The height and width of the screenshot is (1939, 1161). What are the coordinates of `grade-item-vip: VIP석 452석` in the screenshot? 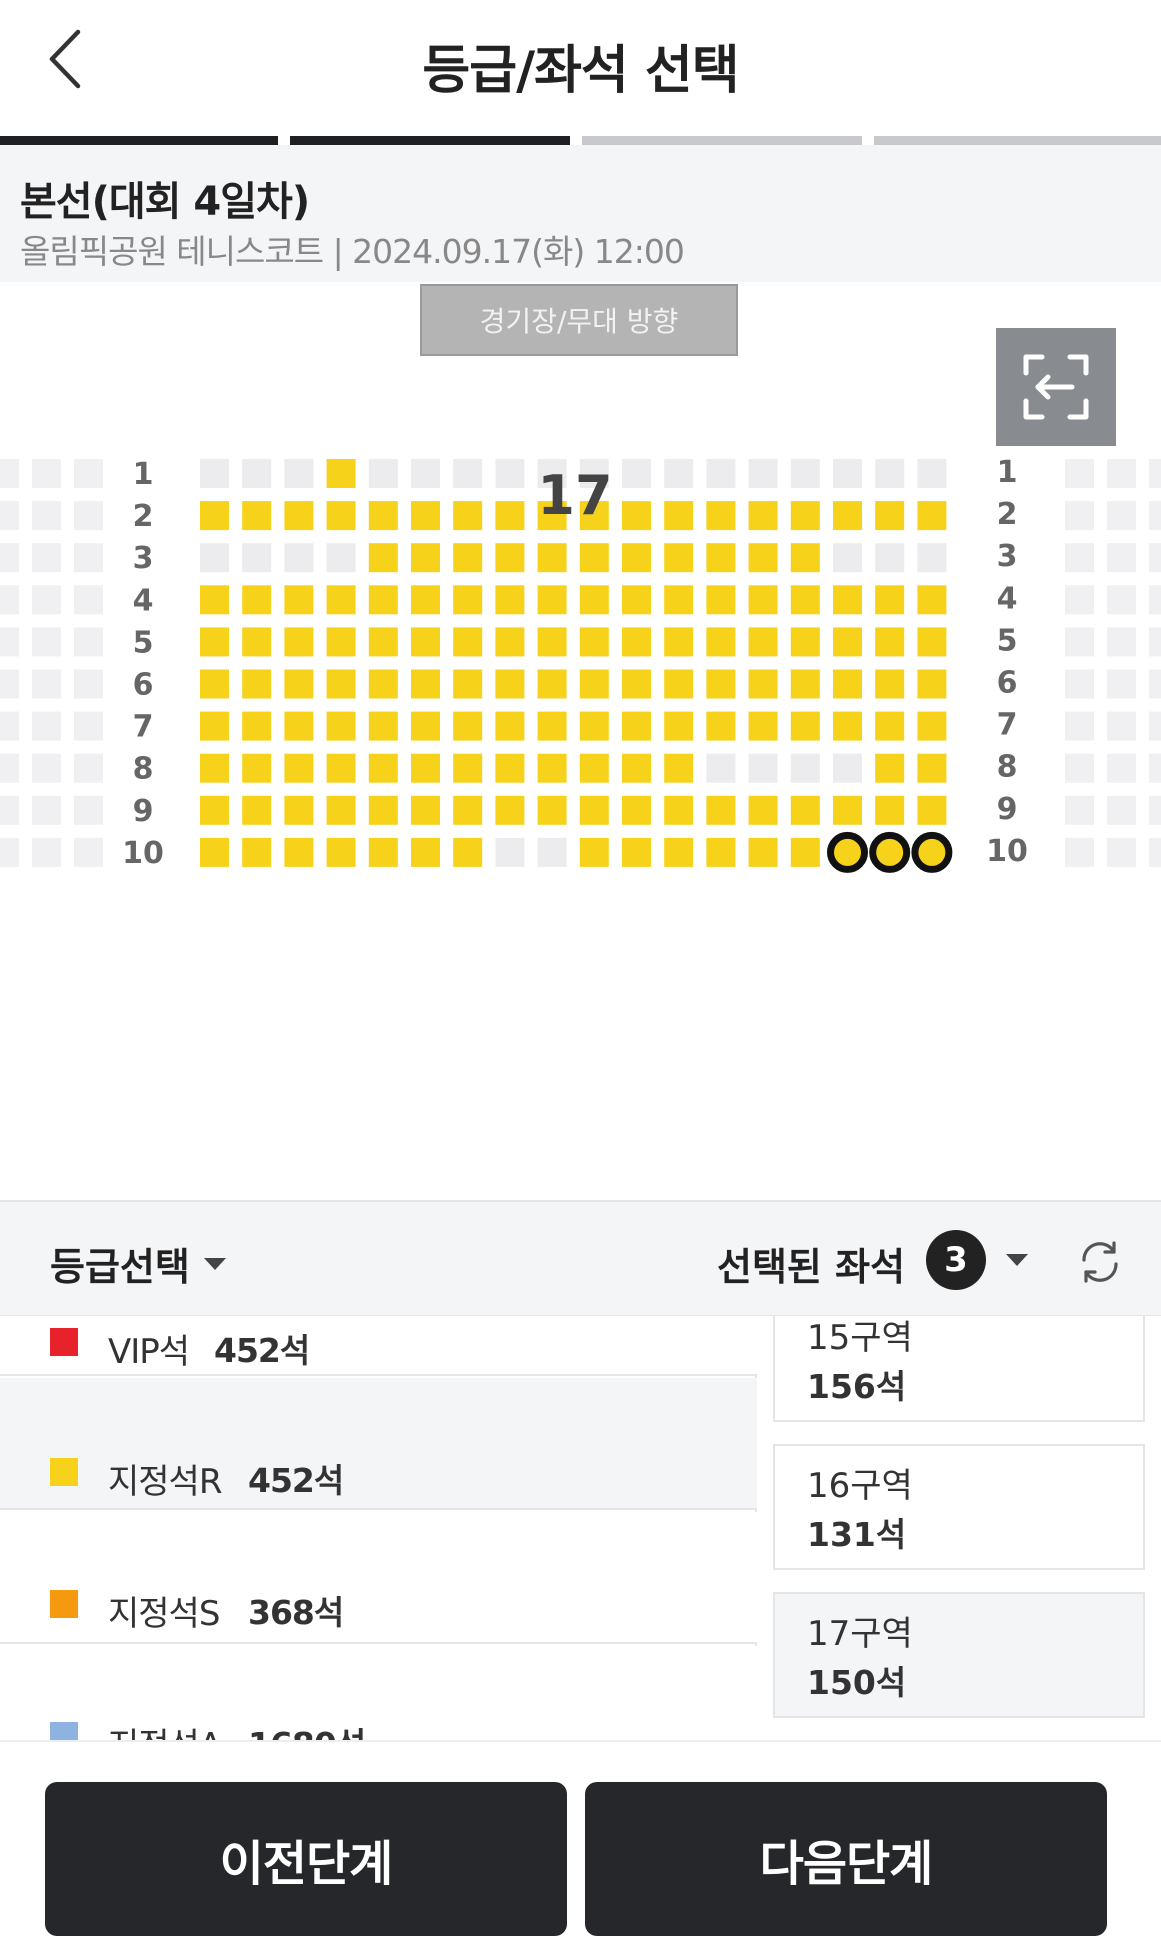 It's located at (378, 1346).